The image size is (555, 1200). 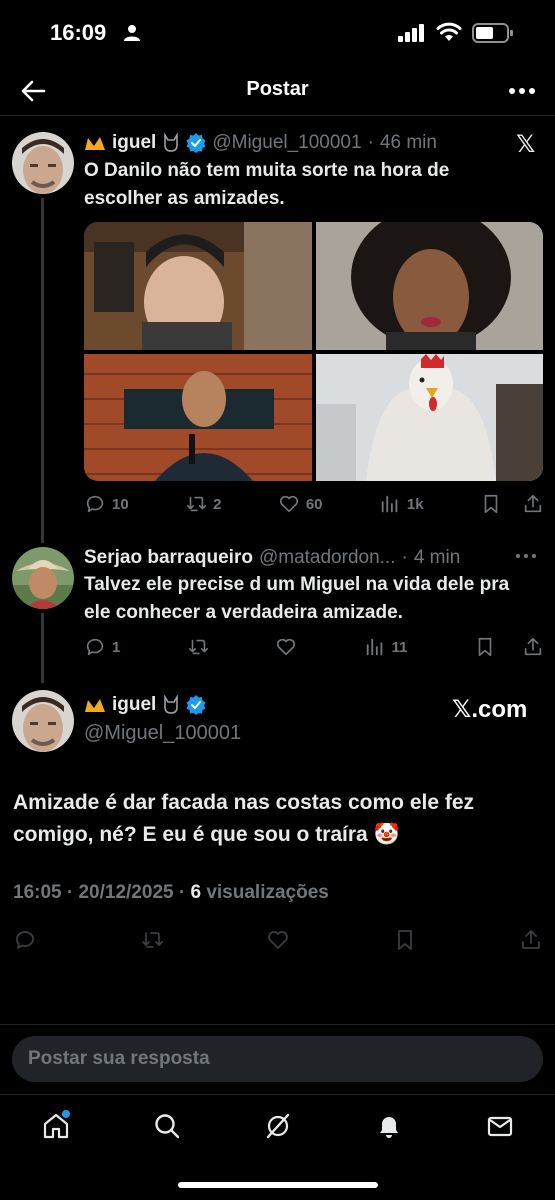 I want to click on post-time: 46 min, so click(x=408, y=143).